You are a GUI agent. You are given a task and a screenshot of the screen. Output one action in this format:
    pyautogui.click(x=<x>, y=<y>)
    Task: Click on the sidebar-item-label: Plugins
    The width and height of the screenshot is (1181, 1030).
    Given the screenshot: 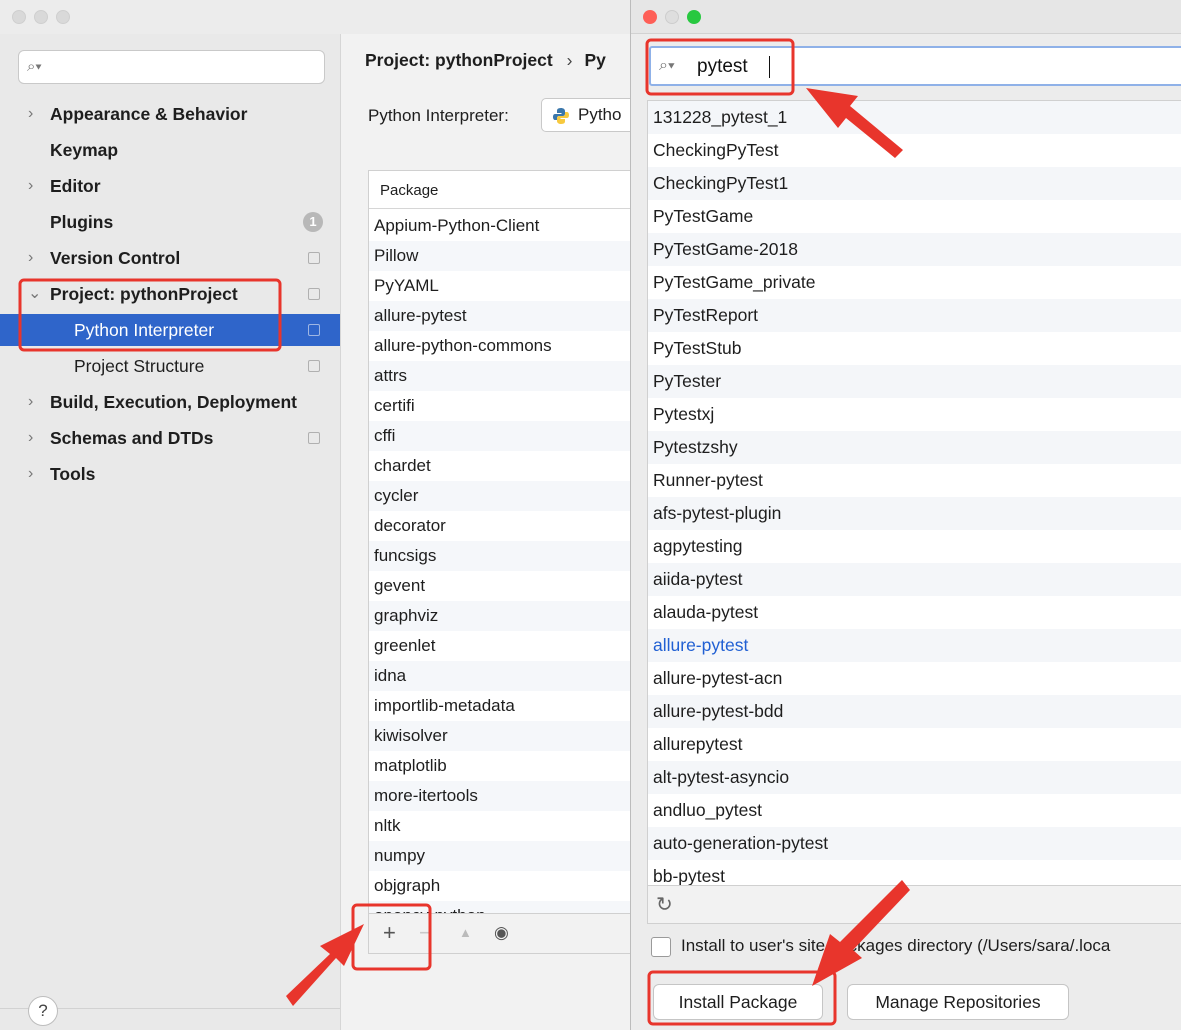 What is the action you would take?
    pyautogui.click(x=82, y=222)
    